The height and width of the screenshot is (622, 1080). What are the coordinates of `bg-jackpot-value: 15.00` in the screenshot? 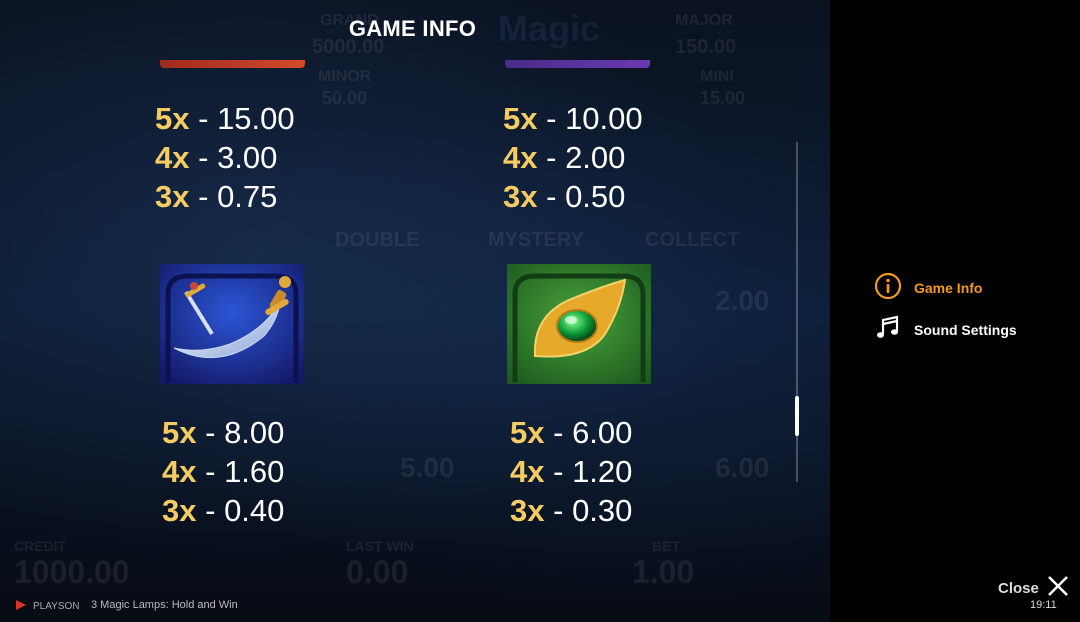 It's located at (723, 98).